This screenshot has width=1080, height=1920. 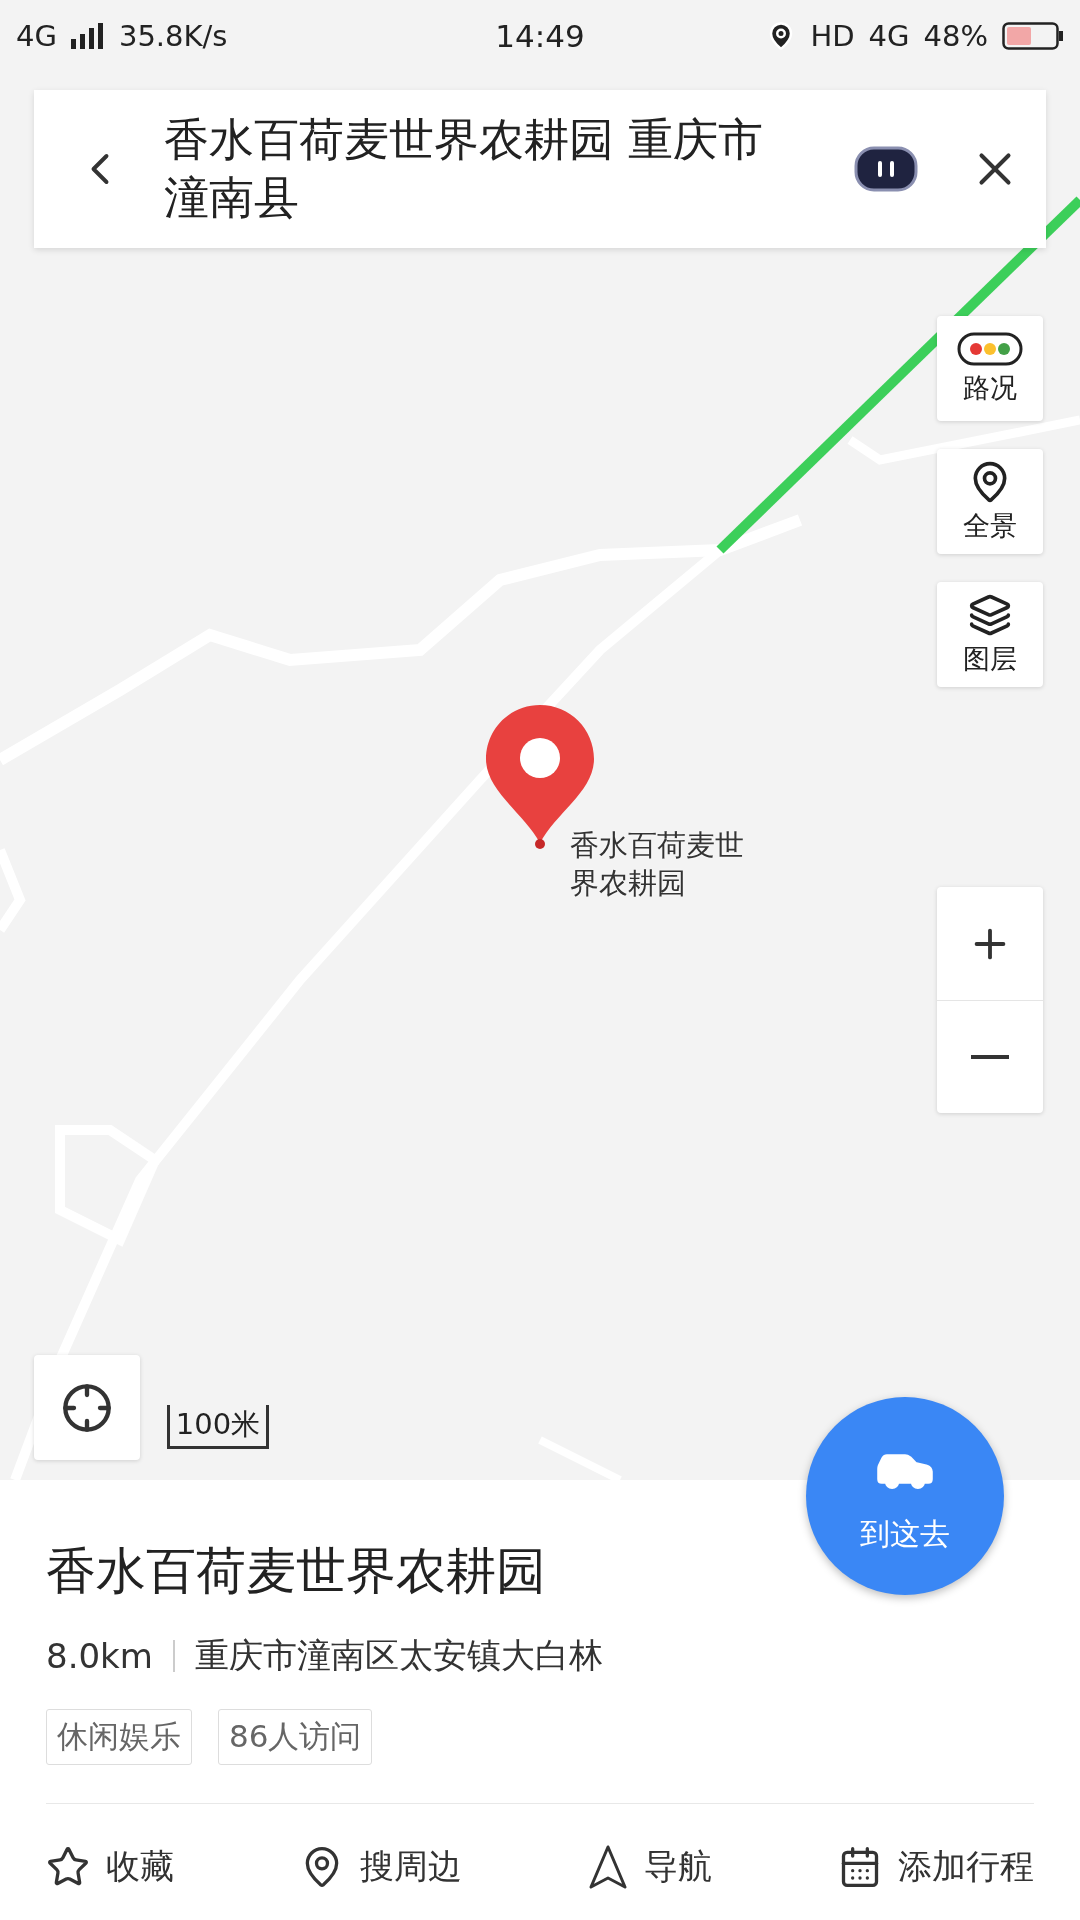 I want to click on layers-icon, so click(x=990, y=614).